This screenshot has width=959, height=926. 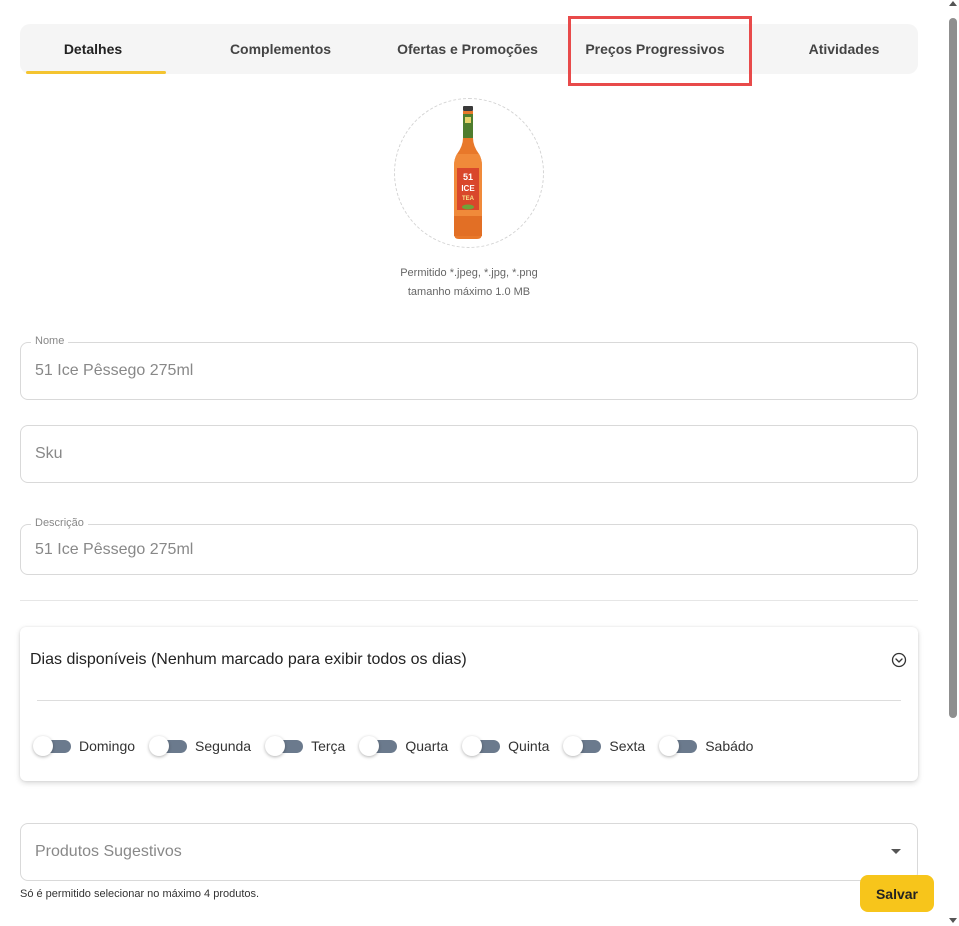 I want to click on day-label: Domingo, so click(x=107, y=746).